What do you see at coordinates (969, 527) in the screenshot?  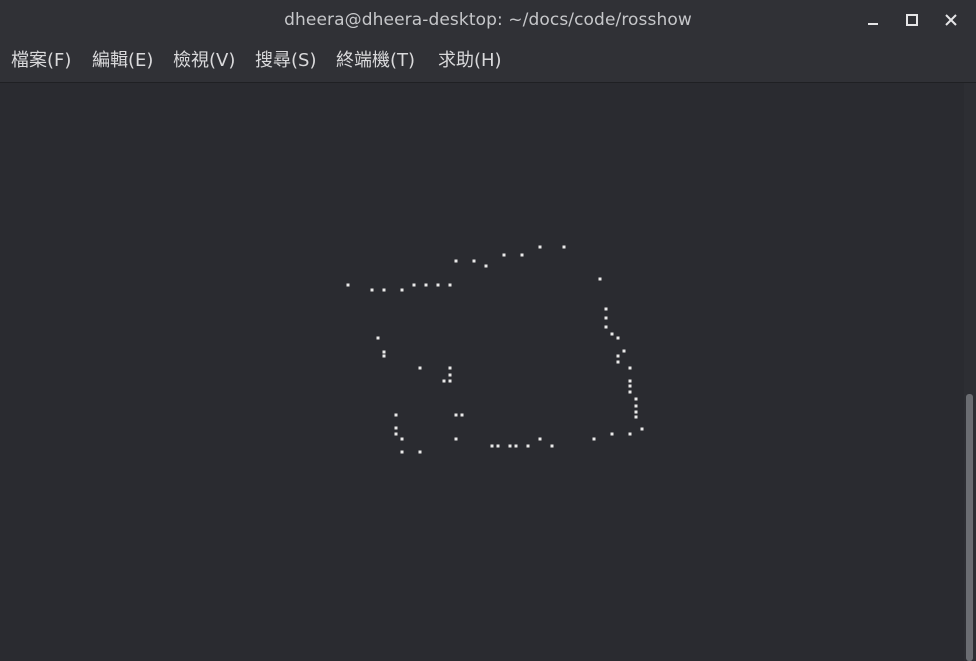 I see `scrollbar-thumb` at bounding box center [969, 527].